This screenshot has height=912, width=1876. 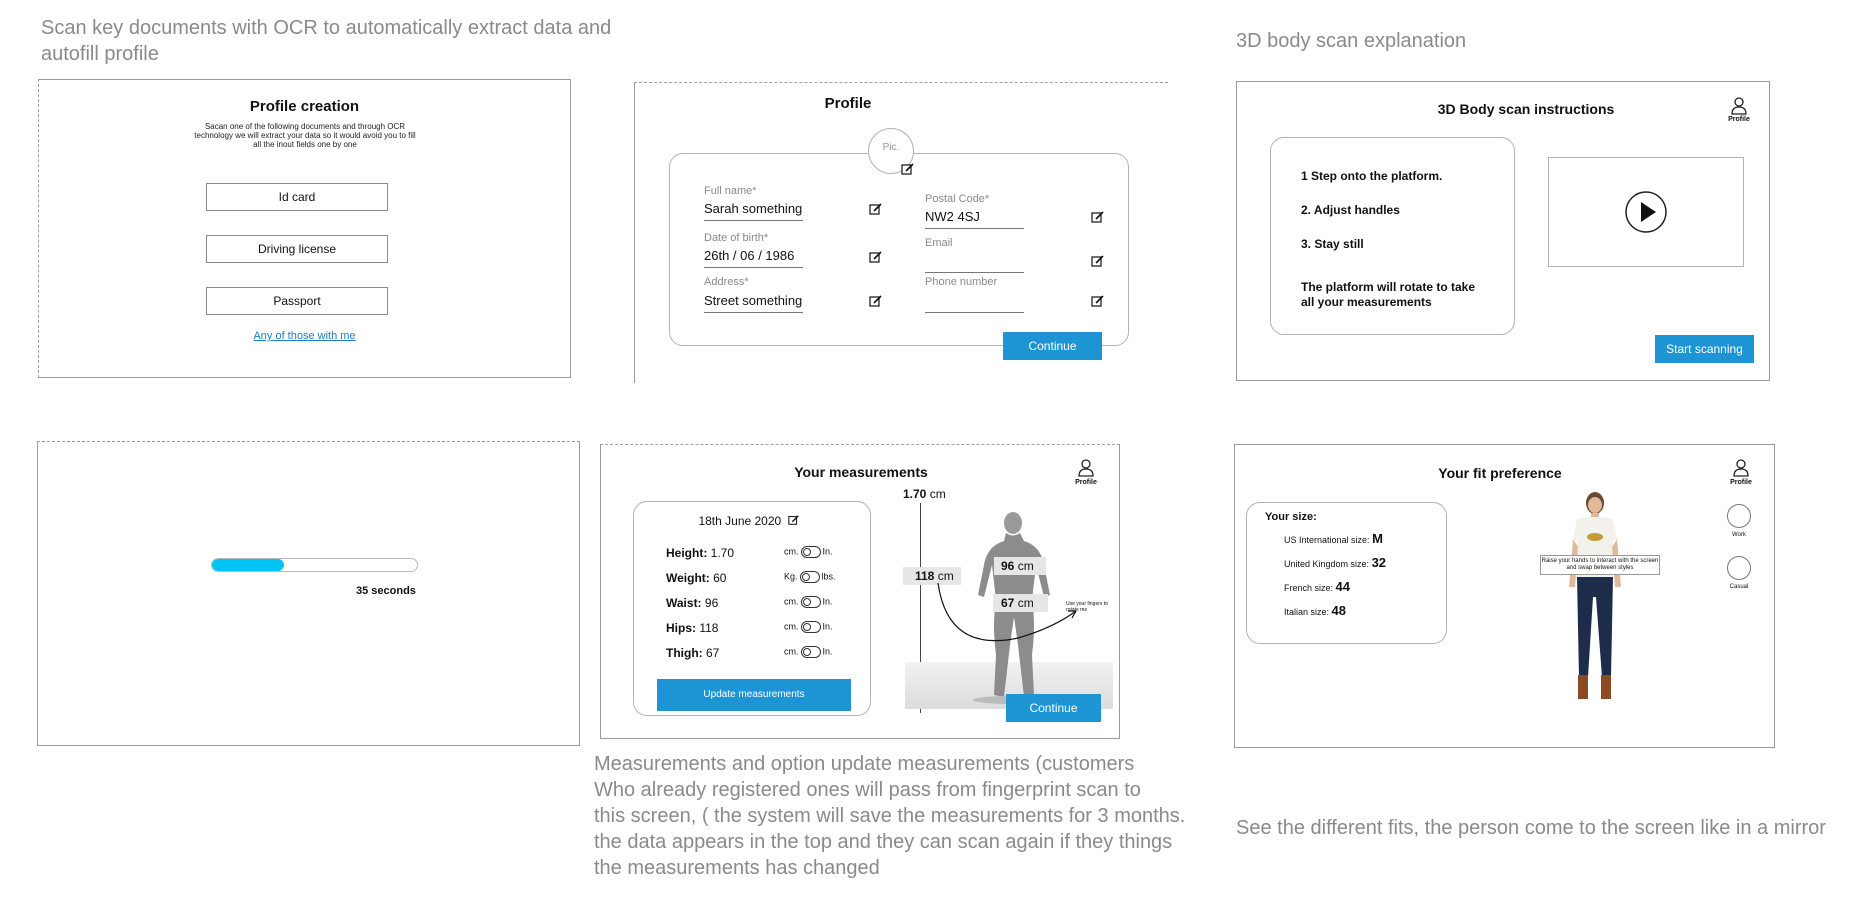 I want to click on address-label: Address*, so click(x=726, y=282).